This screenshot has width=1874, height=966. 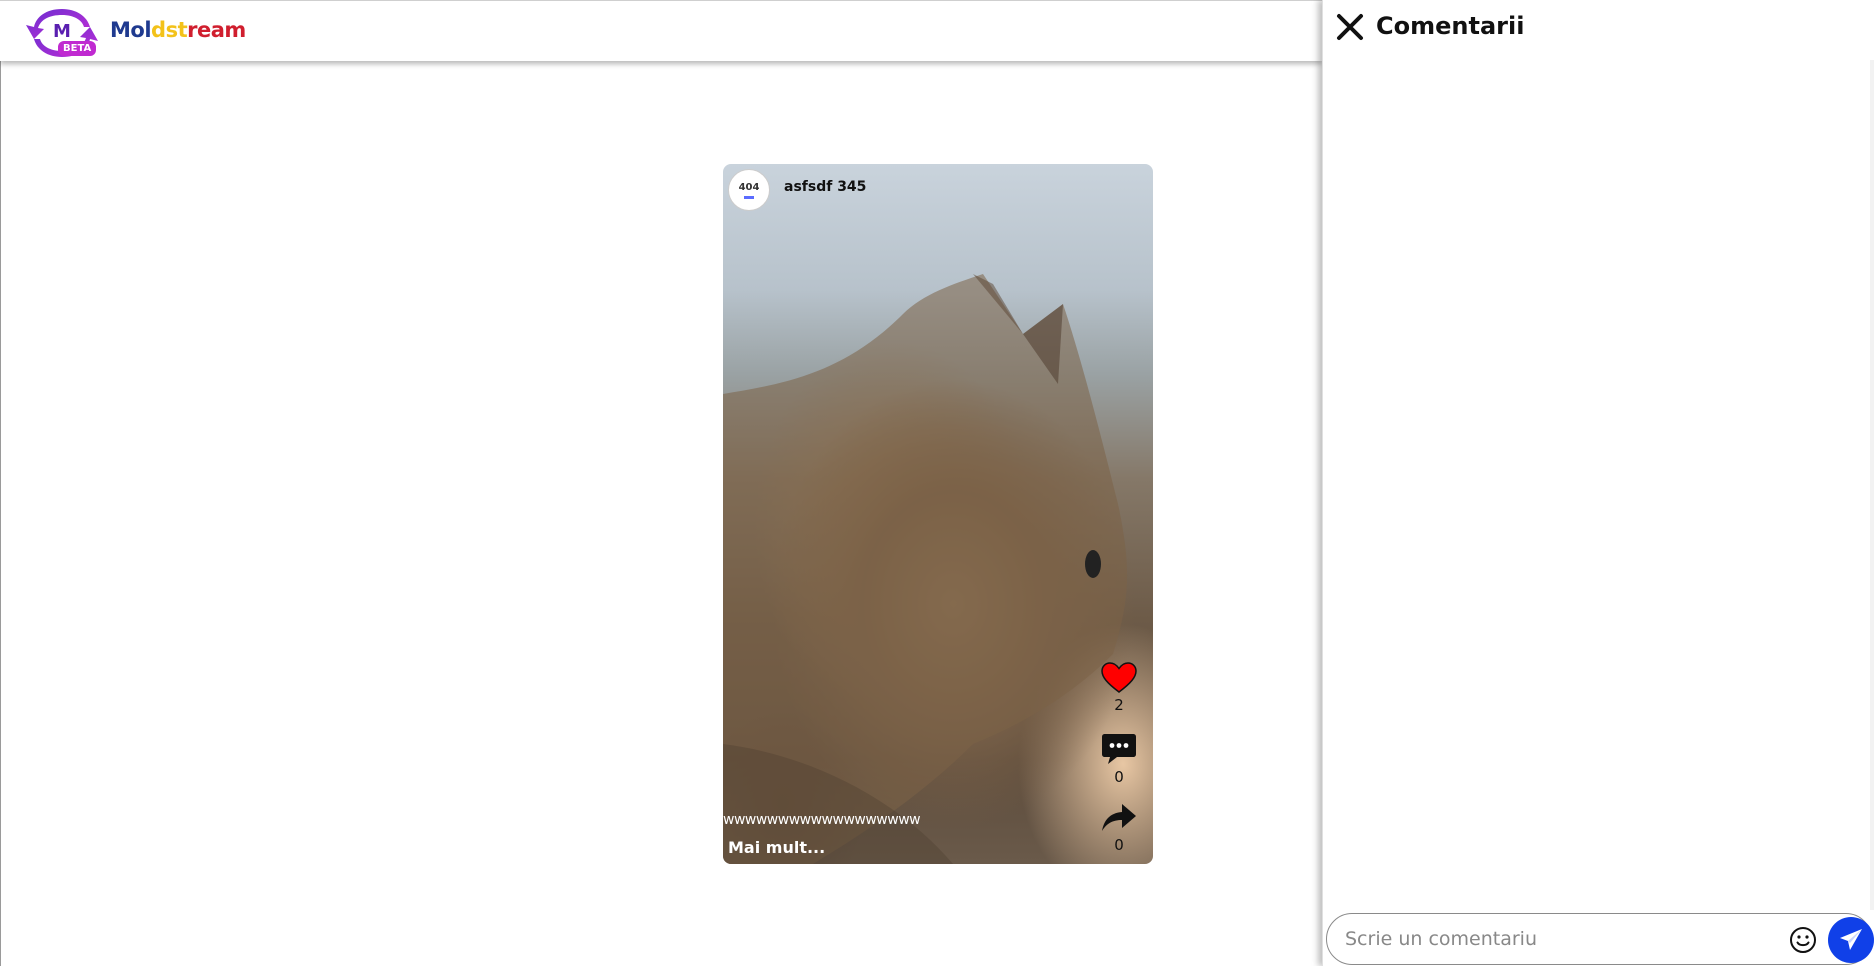 I want to click on share-button: 0, so click(x=1119, y=828).